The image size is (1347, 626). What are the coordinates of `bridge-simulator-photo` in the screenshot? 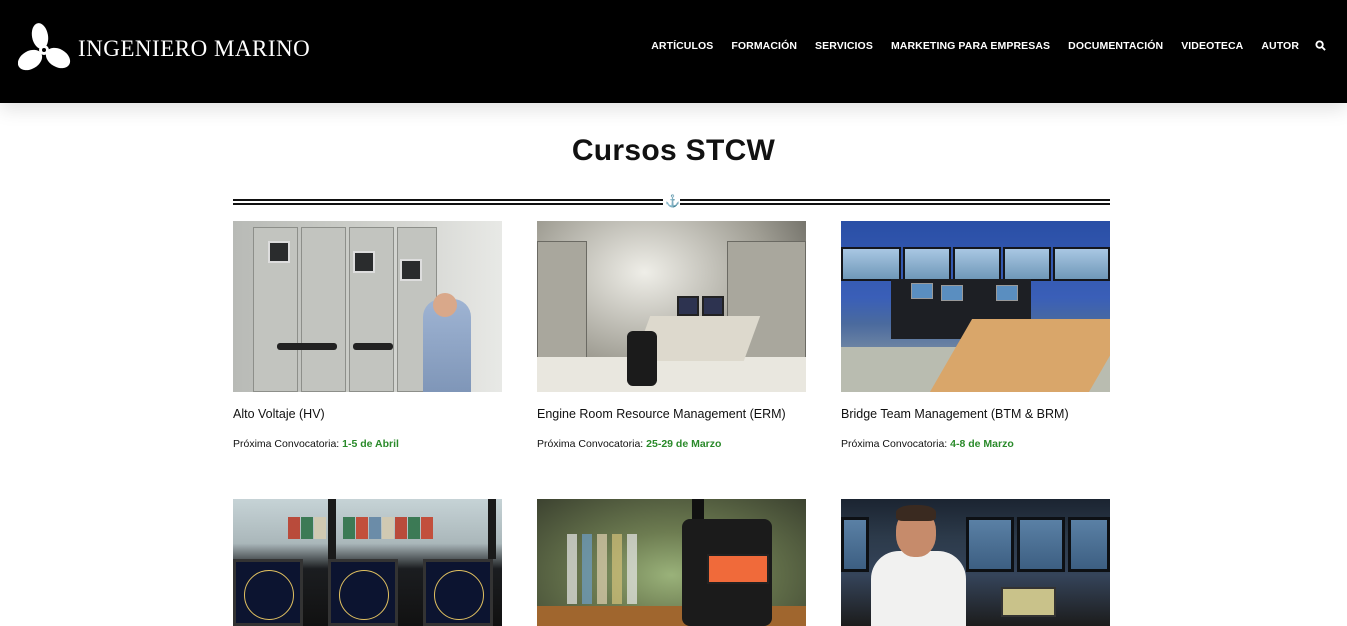 It's located at (975, 306).